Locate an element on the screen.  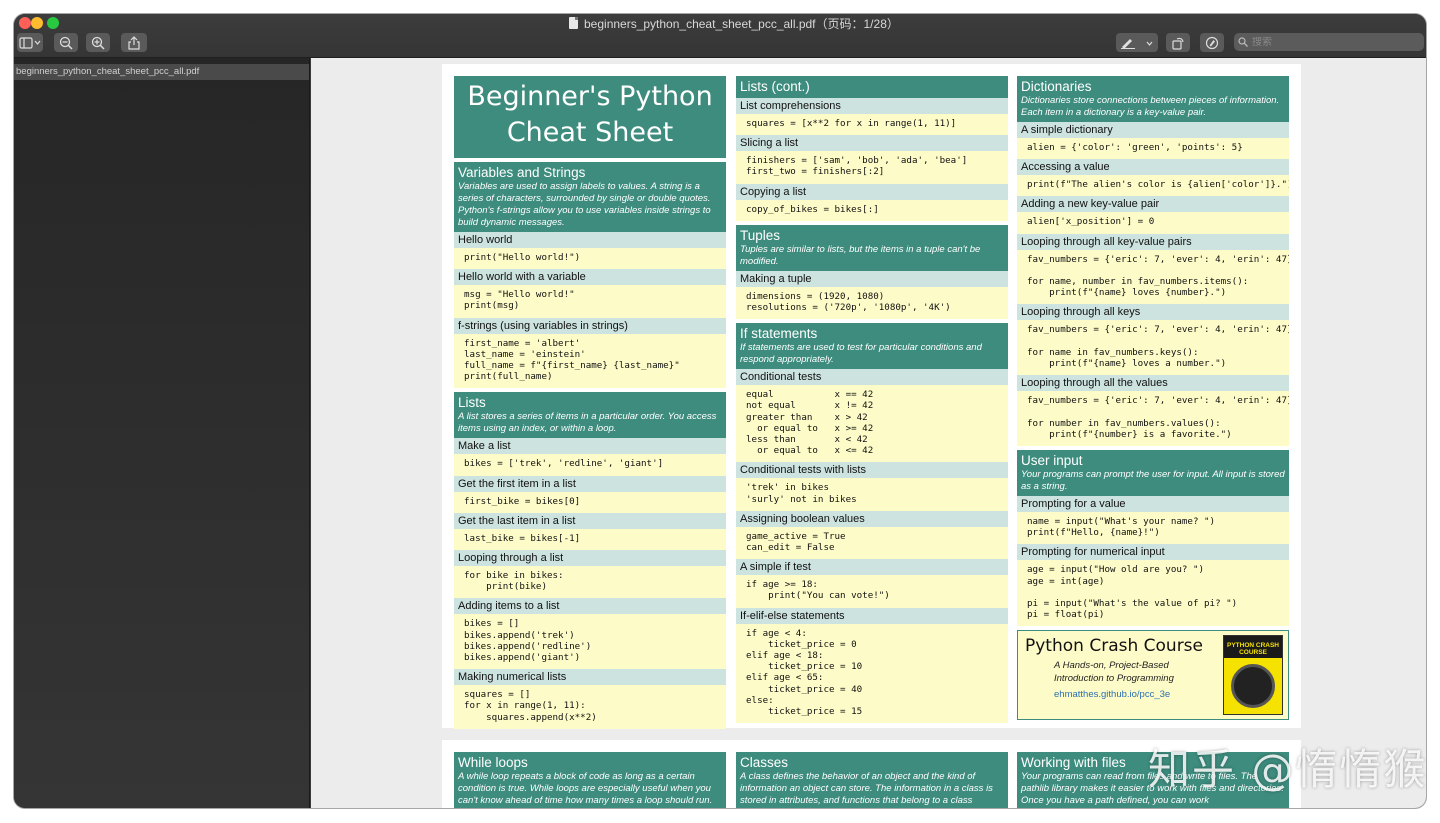
subsection-heading: Conditional tests is located at coordinates (872, 377).